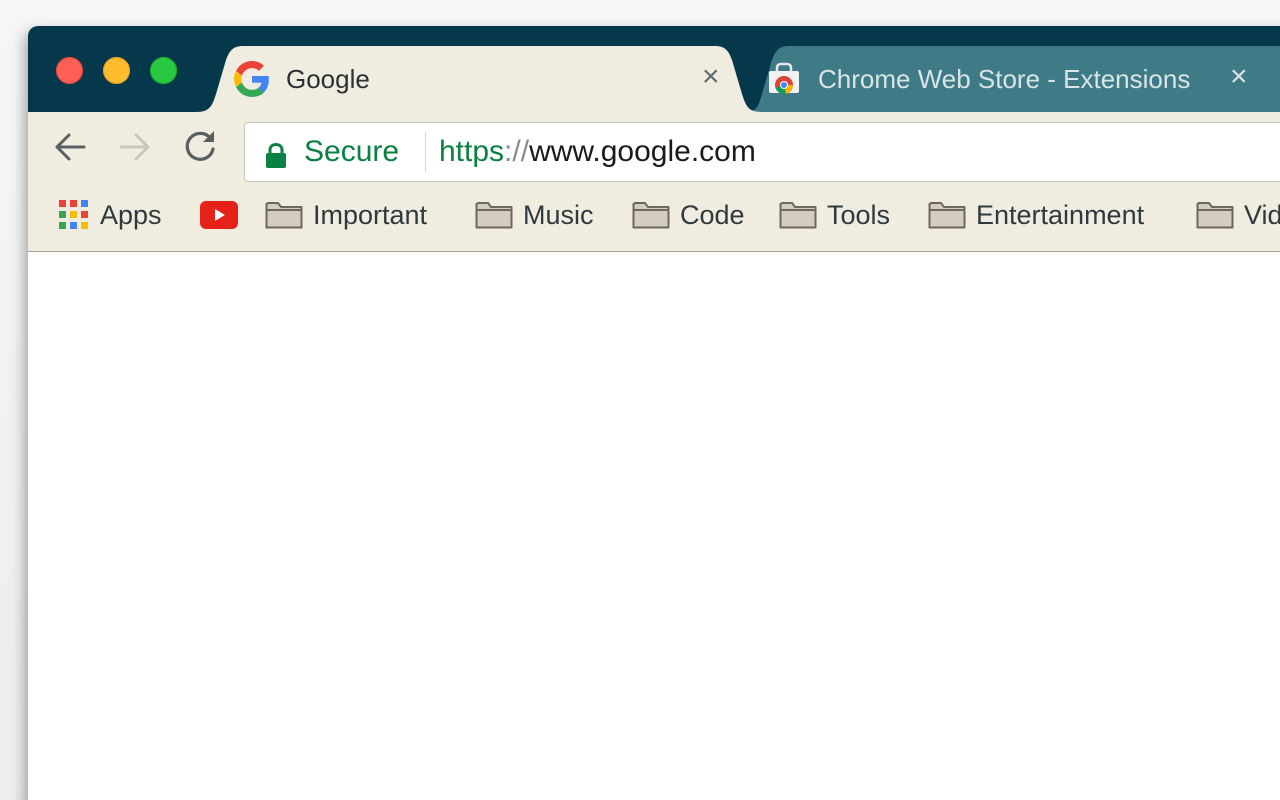 This screenshot has height=800, width=1280. I want to click on forward-button, so click(135, 147).